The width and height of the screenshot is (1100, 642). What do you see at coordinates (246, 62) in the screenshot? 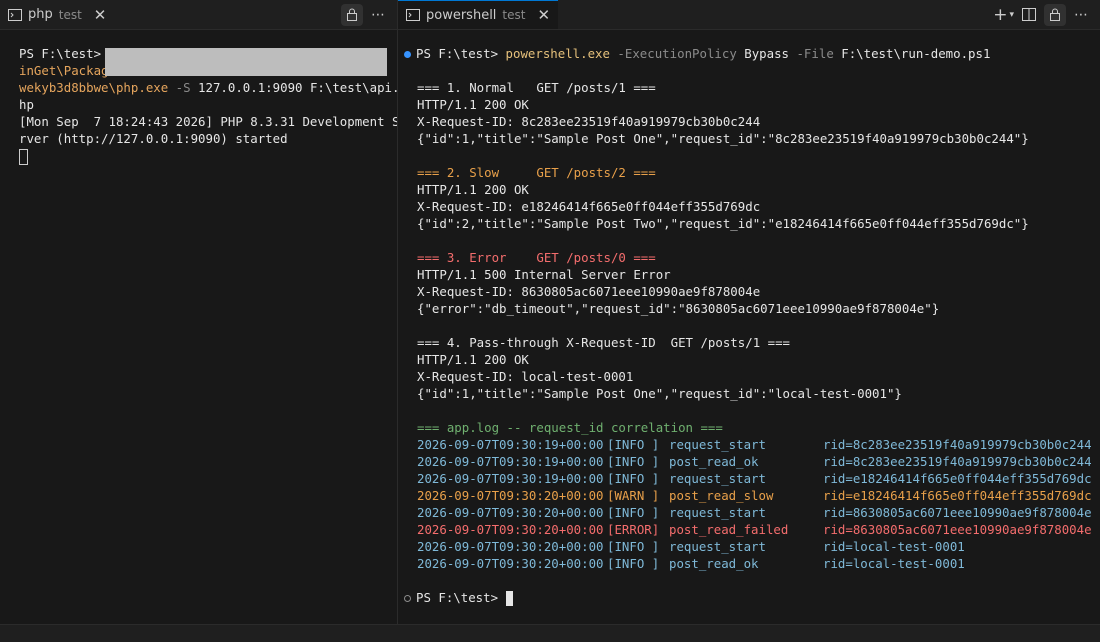
I see `redacted-block` at bounding box center [246, 62].